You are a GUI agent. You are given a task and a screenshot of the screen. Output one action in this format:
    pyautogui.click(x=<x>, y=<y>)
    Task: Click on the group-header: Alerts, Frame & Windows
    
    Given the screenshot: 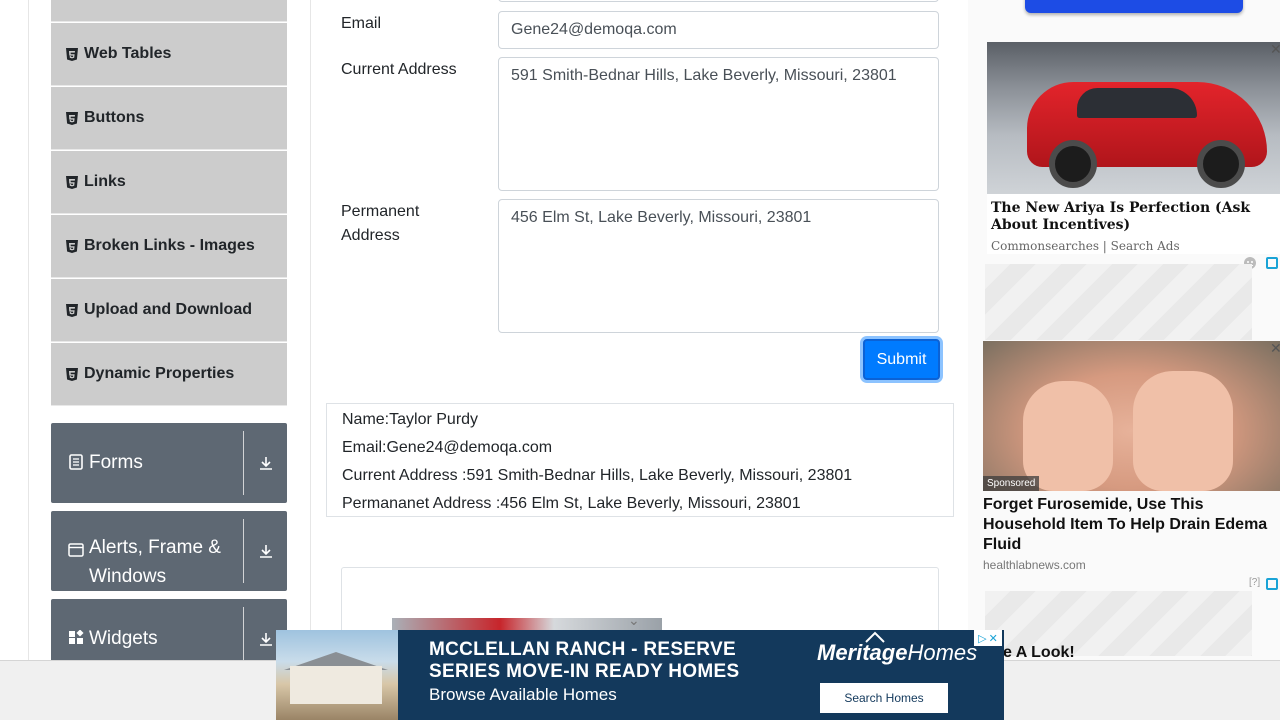 What is the action you would take?
    pyautogui.click(x=147, y=551)
    